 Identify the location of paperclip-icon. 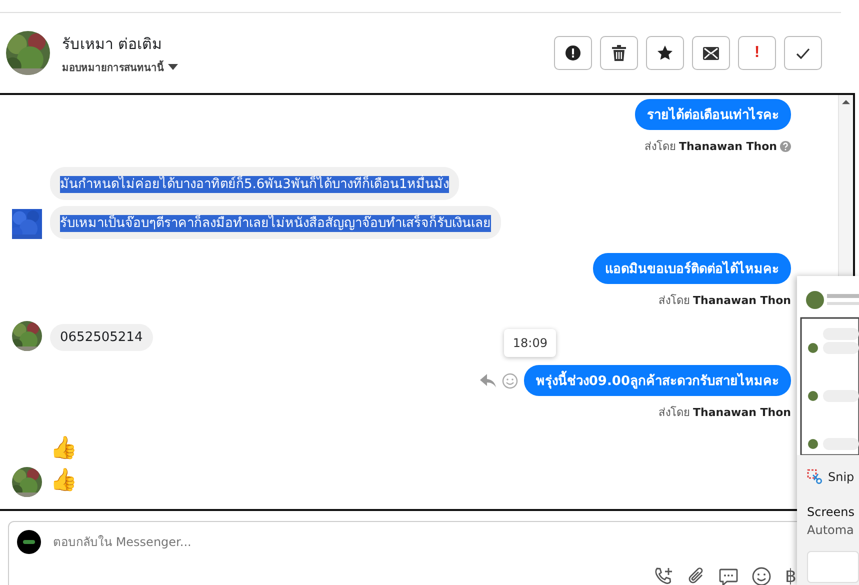
(696, 576).